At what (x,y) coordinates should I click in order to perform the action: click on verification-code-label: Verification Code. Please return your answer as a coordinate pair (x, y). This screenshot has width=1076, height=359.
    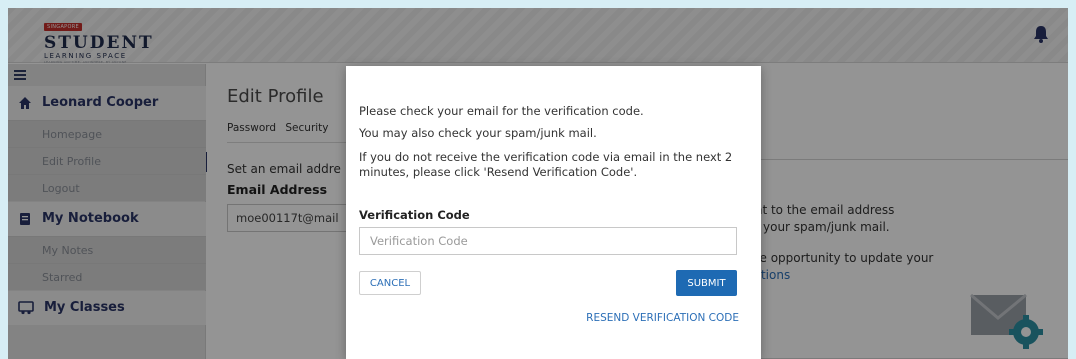
    Looking at the image, I should click on (414, 215).